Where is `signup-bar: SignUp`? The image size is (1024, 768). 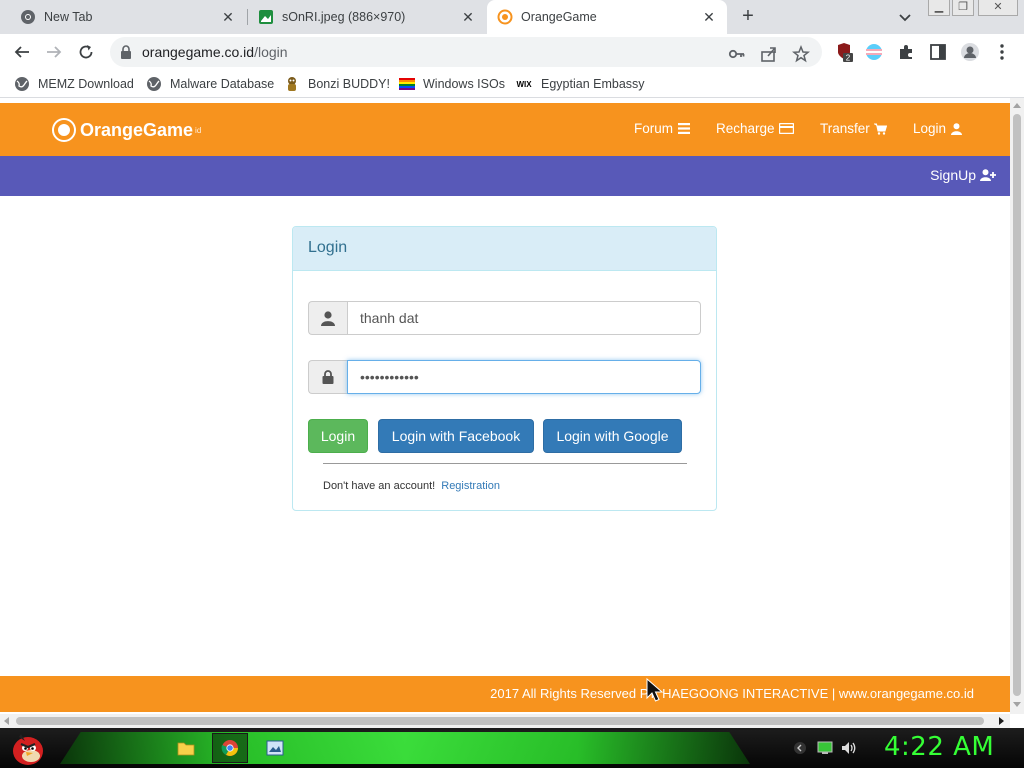
signup-bar: SignUp is located at coordinates (505, 176).